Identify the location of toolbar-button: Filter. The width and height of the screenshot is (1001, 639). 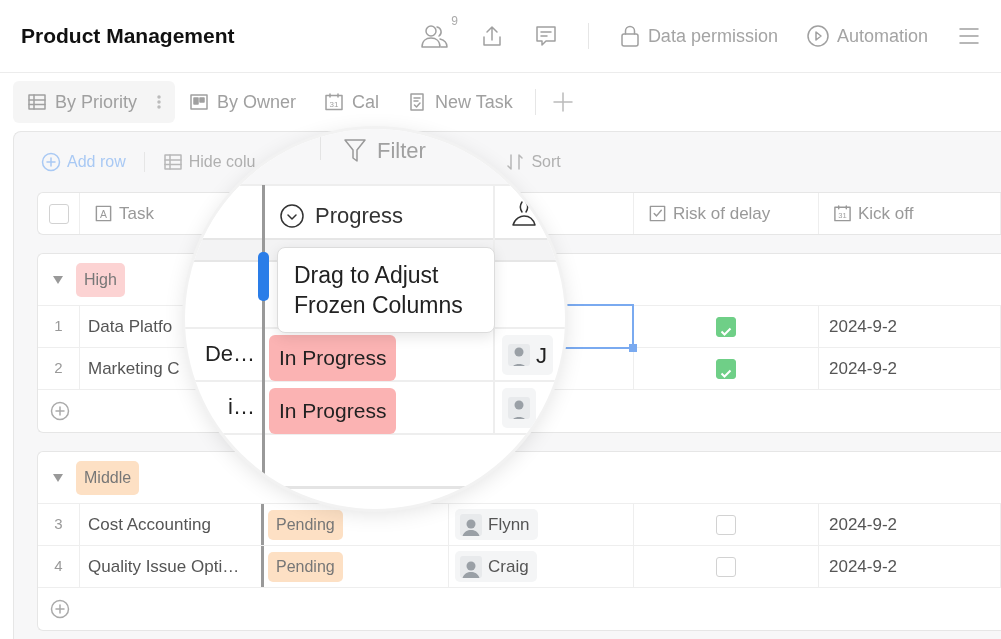
(401, 150).